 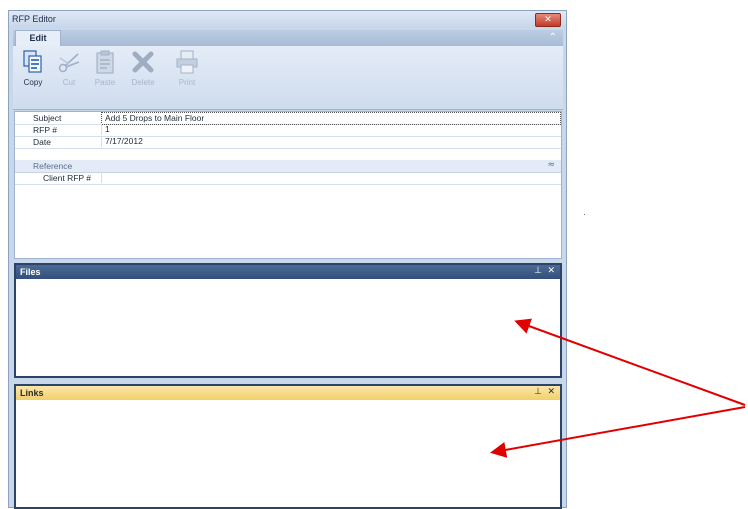 I want to click on arrow-to-files-panel, so click(x=630, y=362).